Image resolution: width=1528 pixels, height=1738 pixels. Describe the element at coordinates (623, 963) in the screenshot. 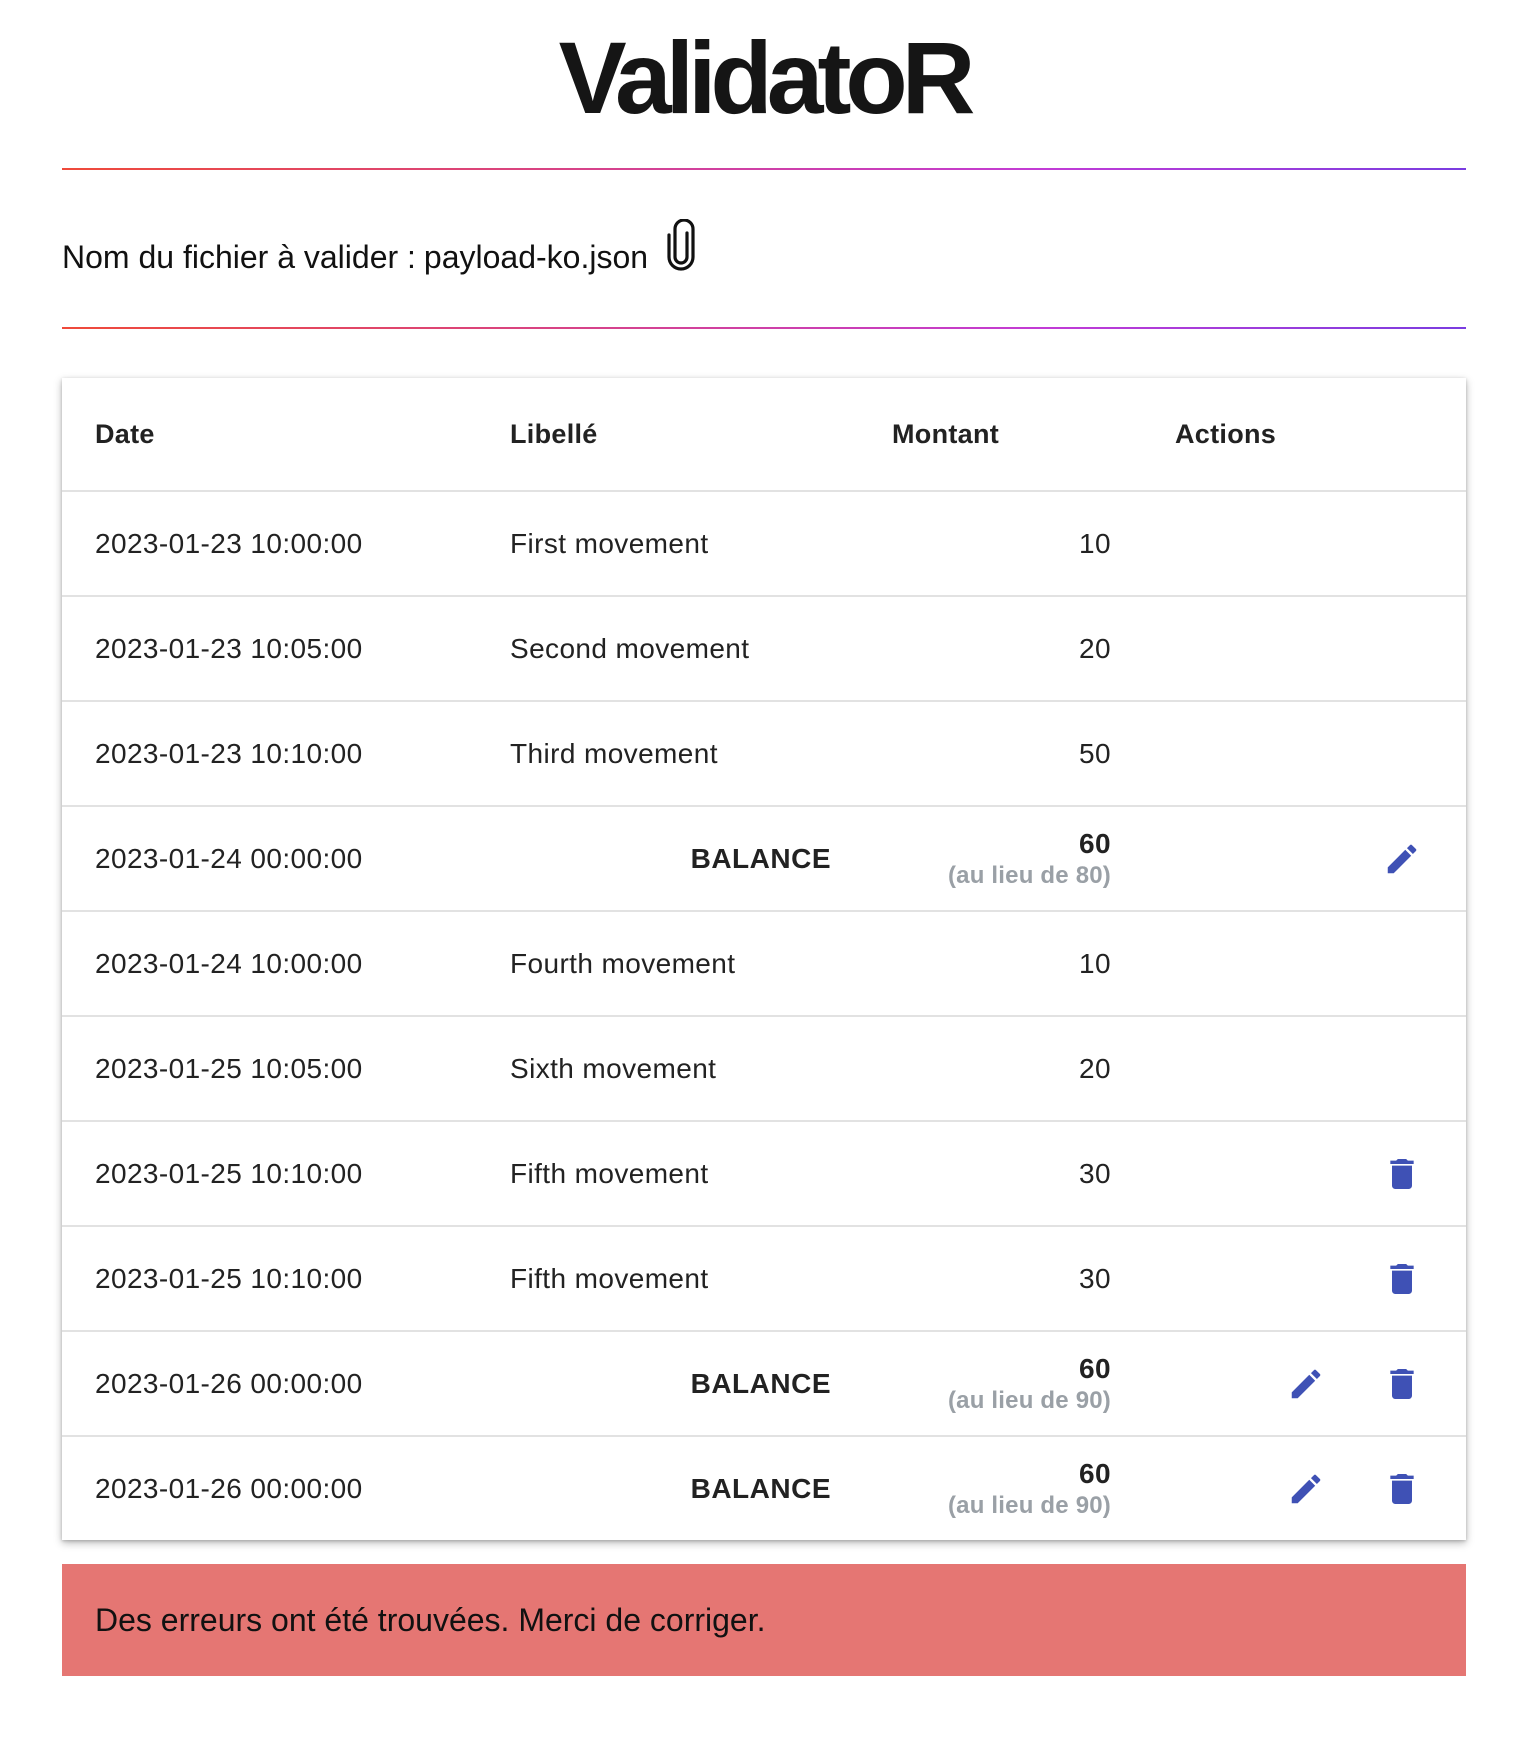

I see `cell-label: Fourth movement` at that location.